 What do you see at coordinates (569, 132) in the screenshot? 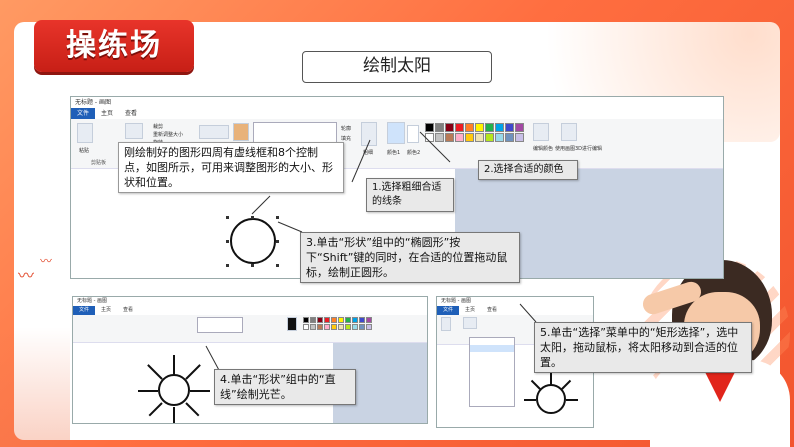
I see `paint3d-button` at bounding box center [569, 132].